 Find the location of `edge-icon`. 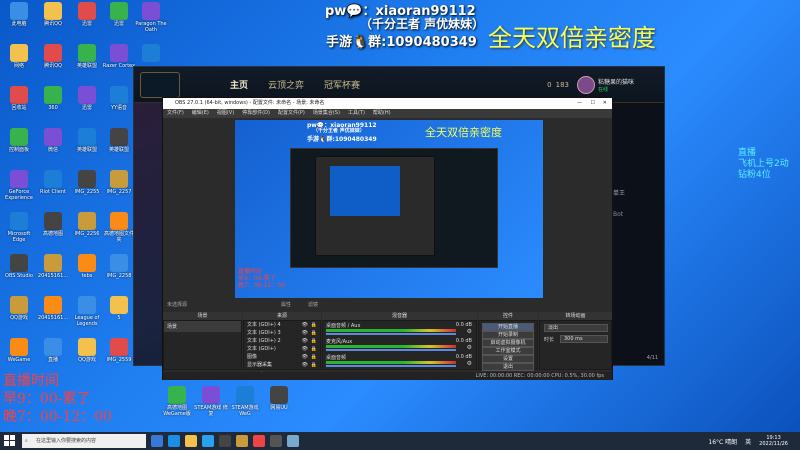

edge-icon is located at coordinates (174, 441).